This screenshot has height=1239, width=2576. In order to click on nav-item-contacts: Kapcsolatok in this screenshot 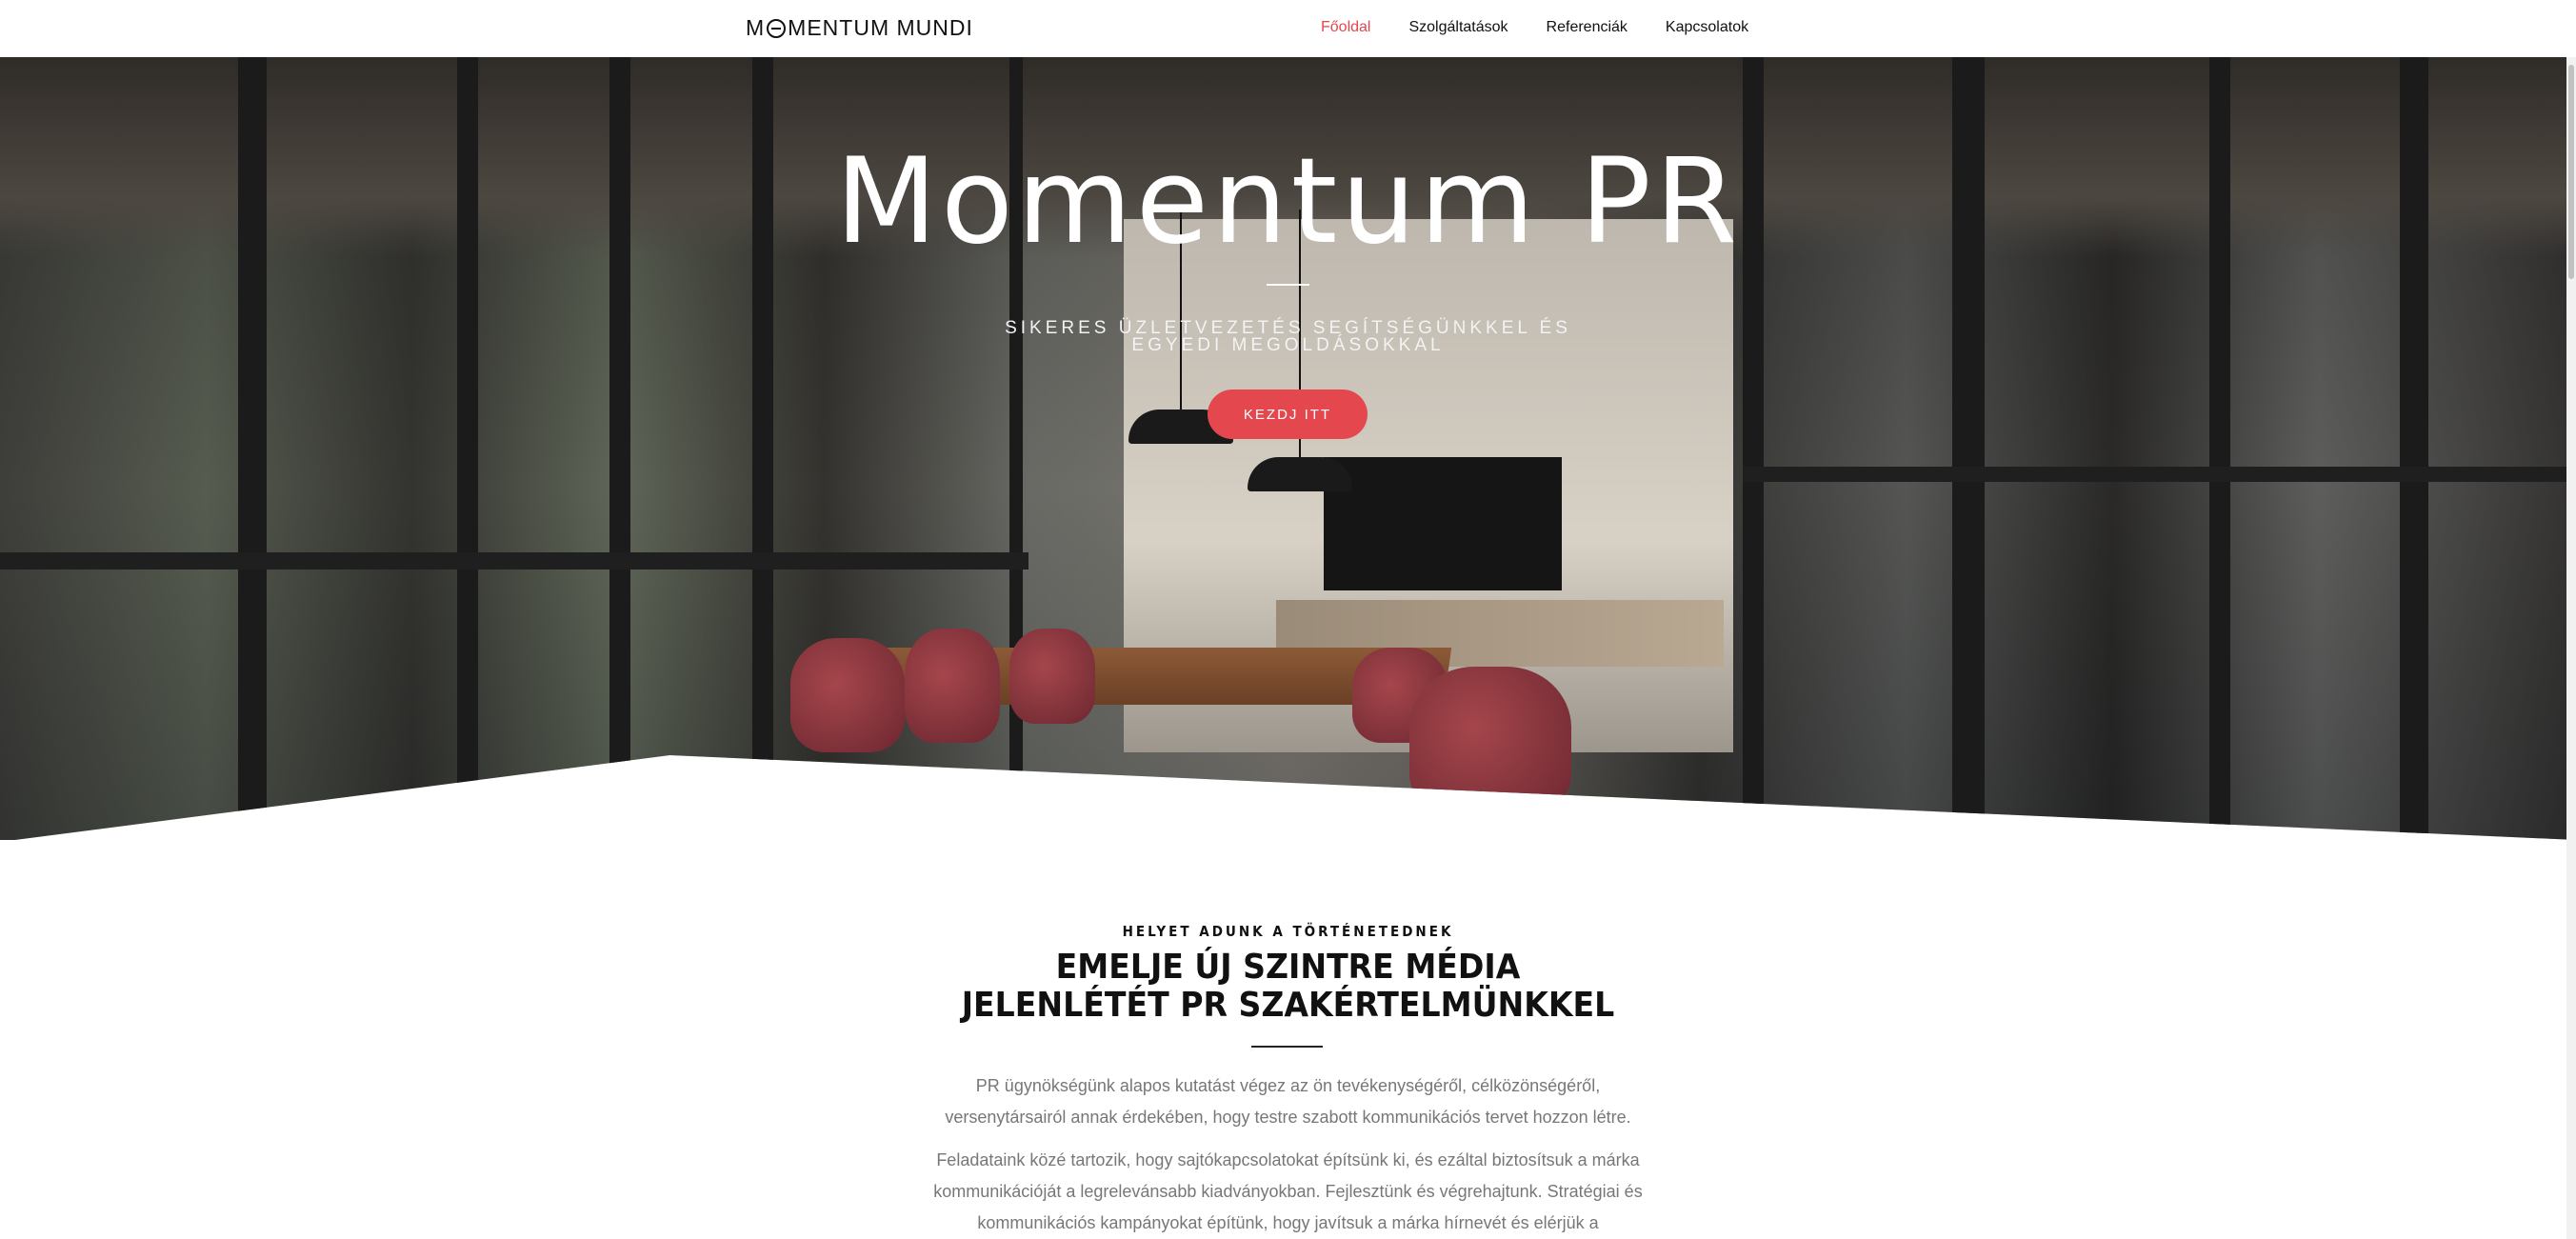, I will do `click(1707, 28)`.